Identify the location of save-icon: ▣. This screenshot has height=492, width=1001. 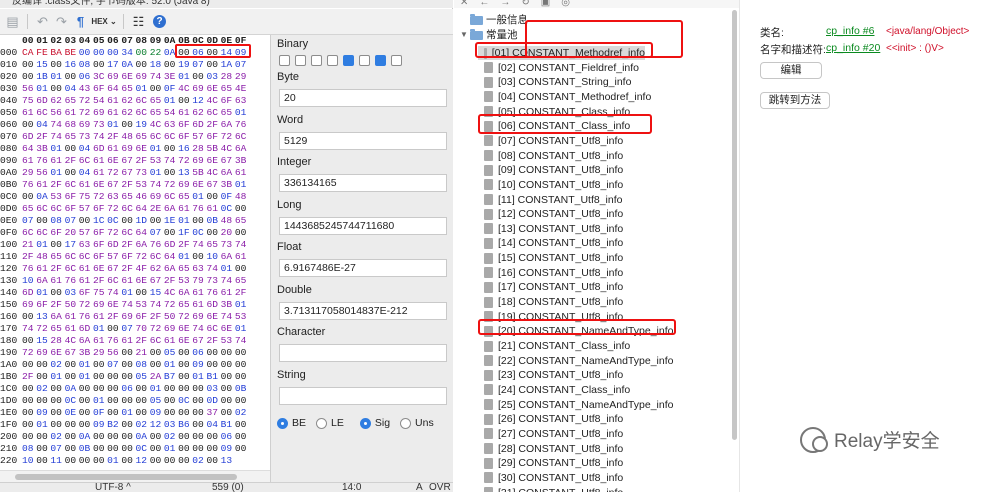
(545, 4).